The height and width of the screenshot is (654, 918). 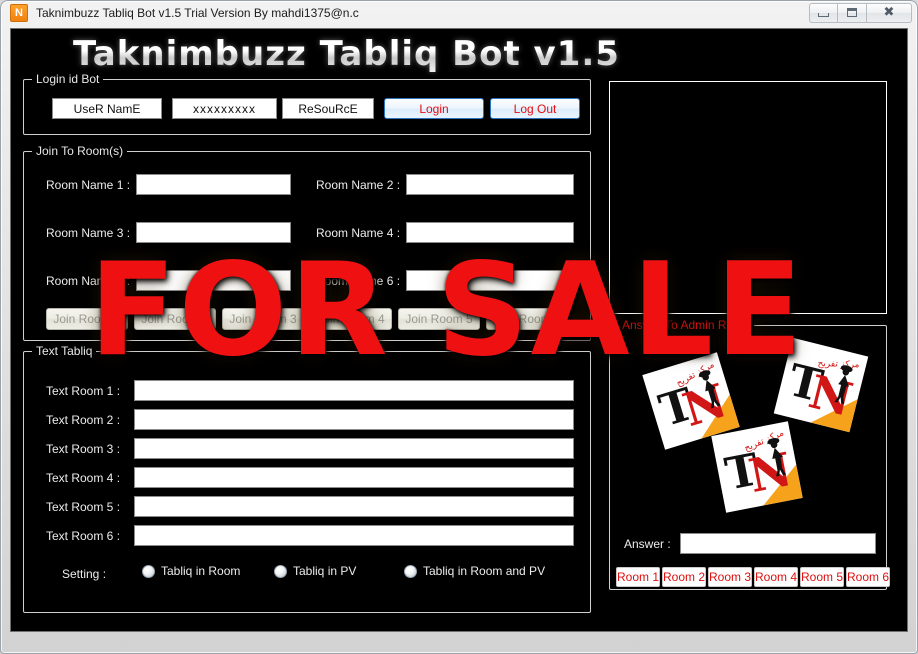 I want to click on setting-label: Setting :, so click(x=84, y=574).